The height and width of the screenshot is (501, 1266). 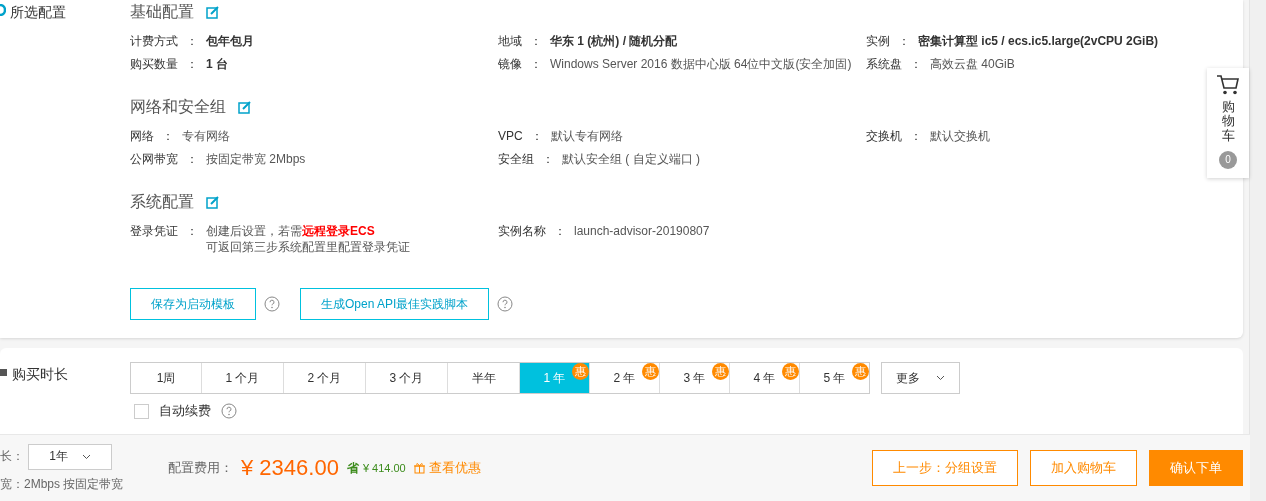 I want to click on cart-widget: 购物车 0, so click(x=1228, y=123).